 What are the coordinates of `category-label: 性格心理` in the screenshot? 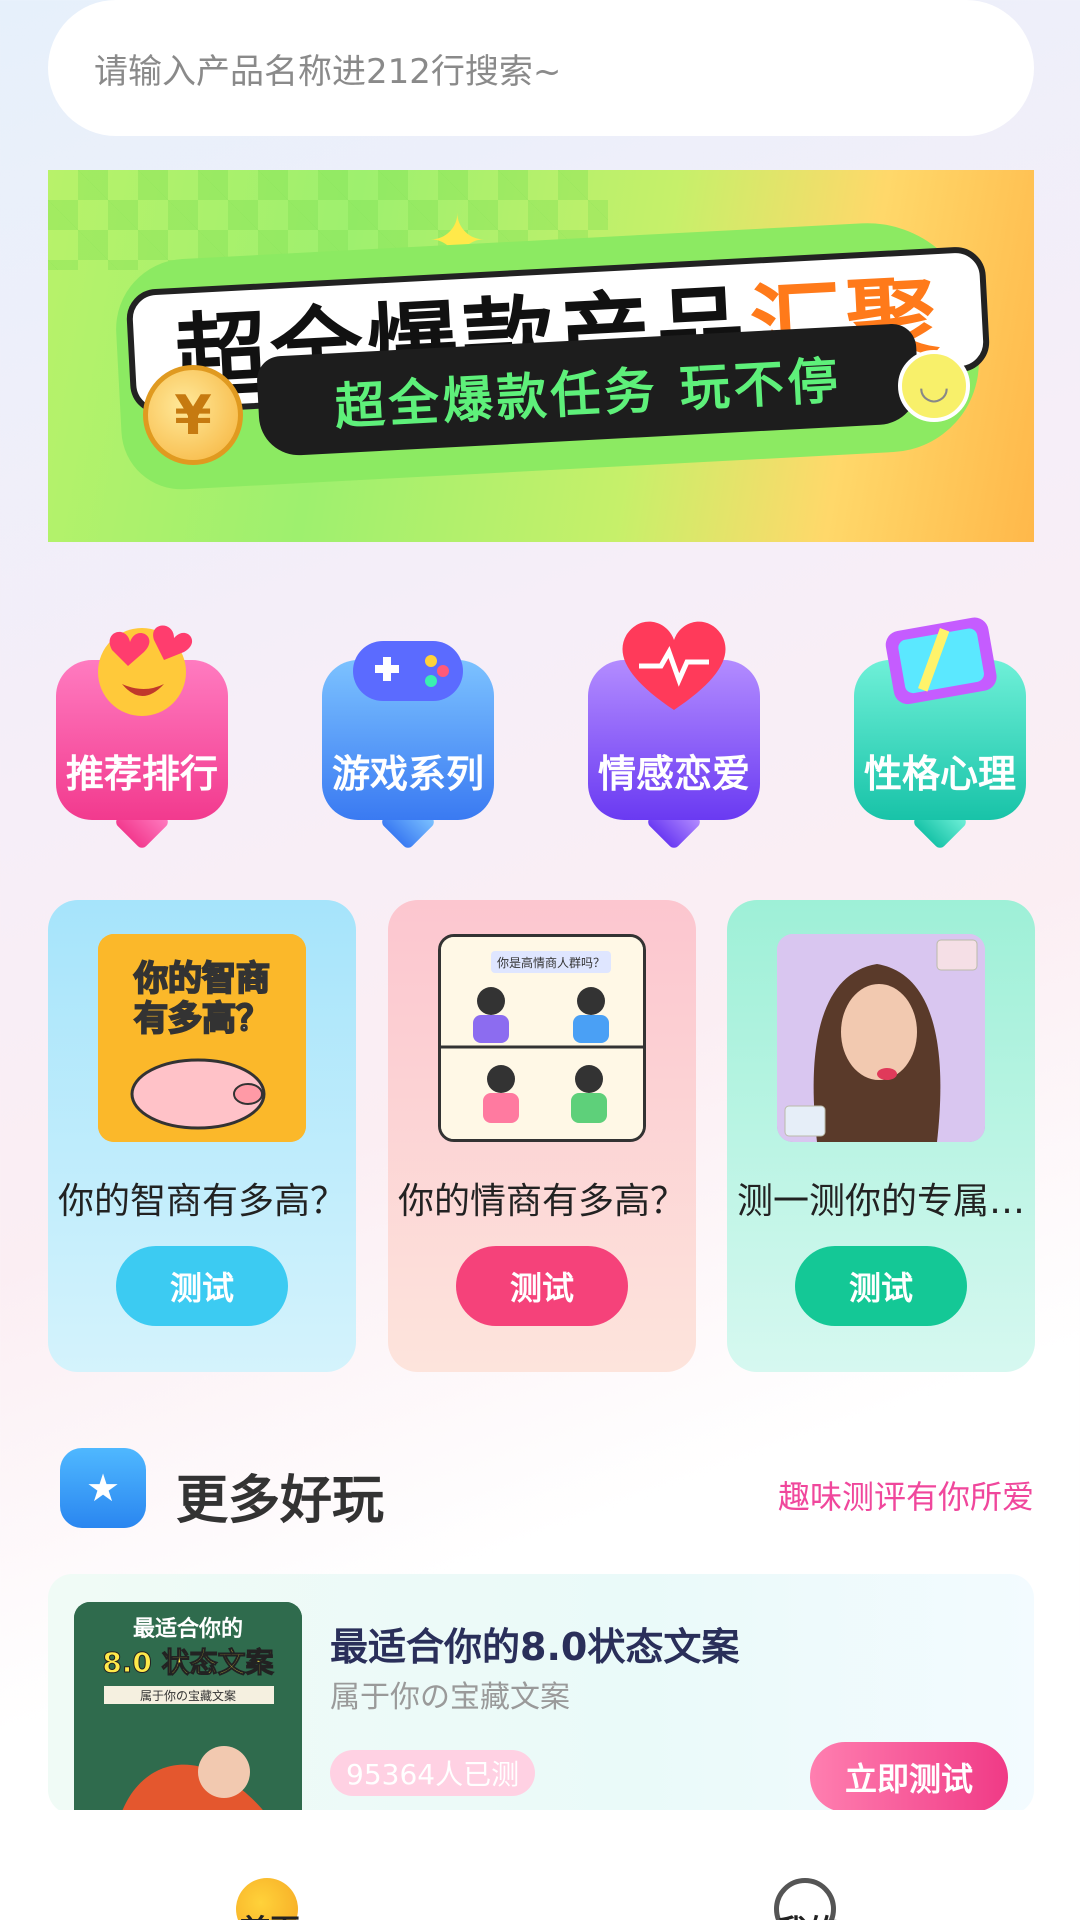 It's located at (939, 774).